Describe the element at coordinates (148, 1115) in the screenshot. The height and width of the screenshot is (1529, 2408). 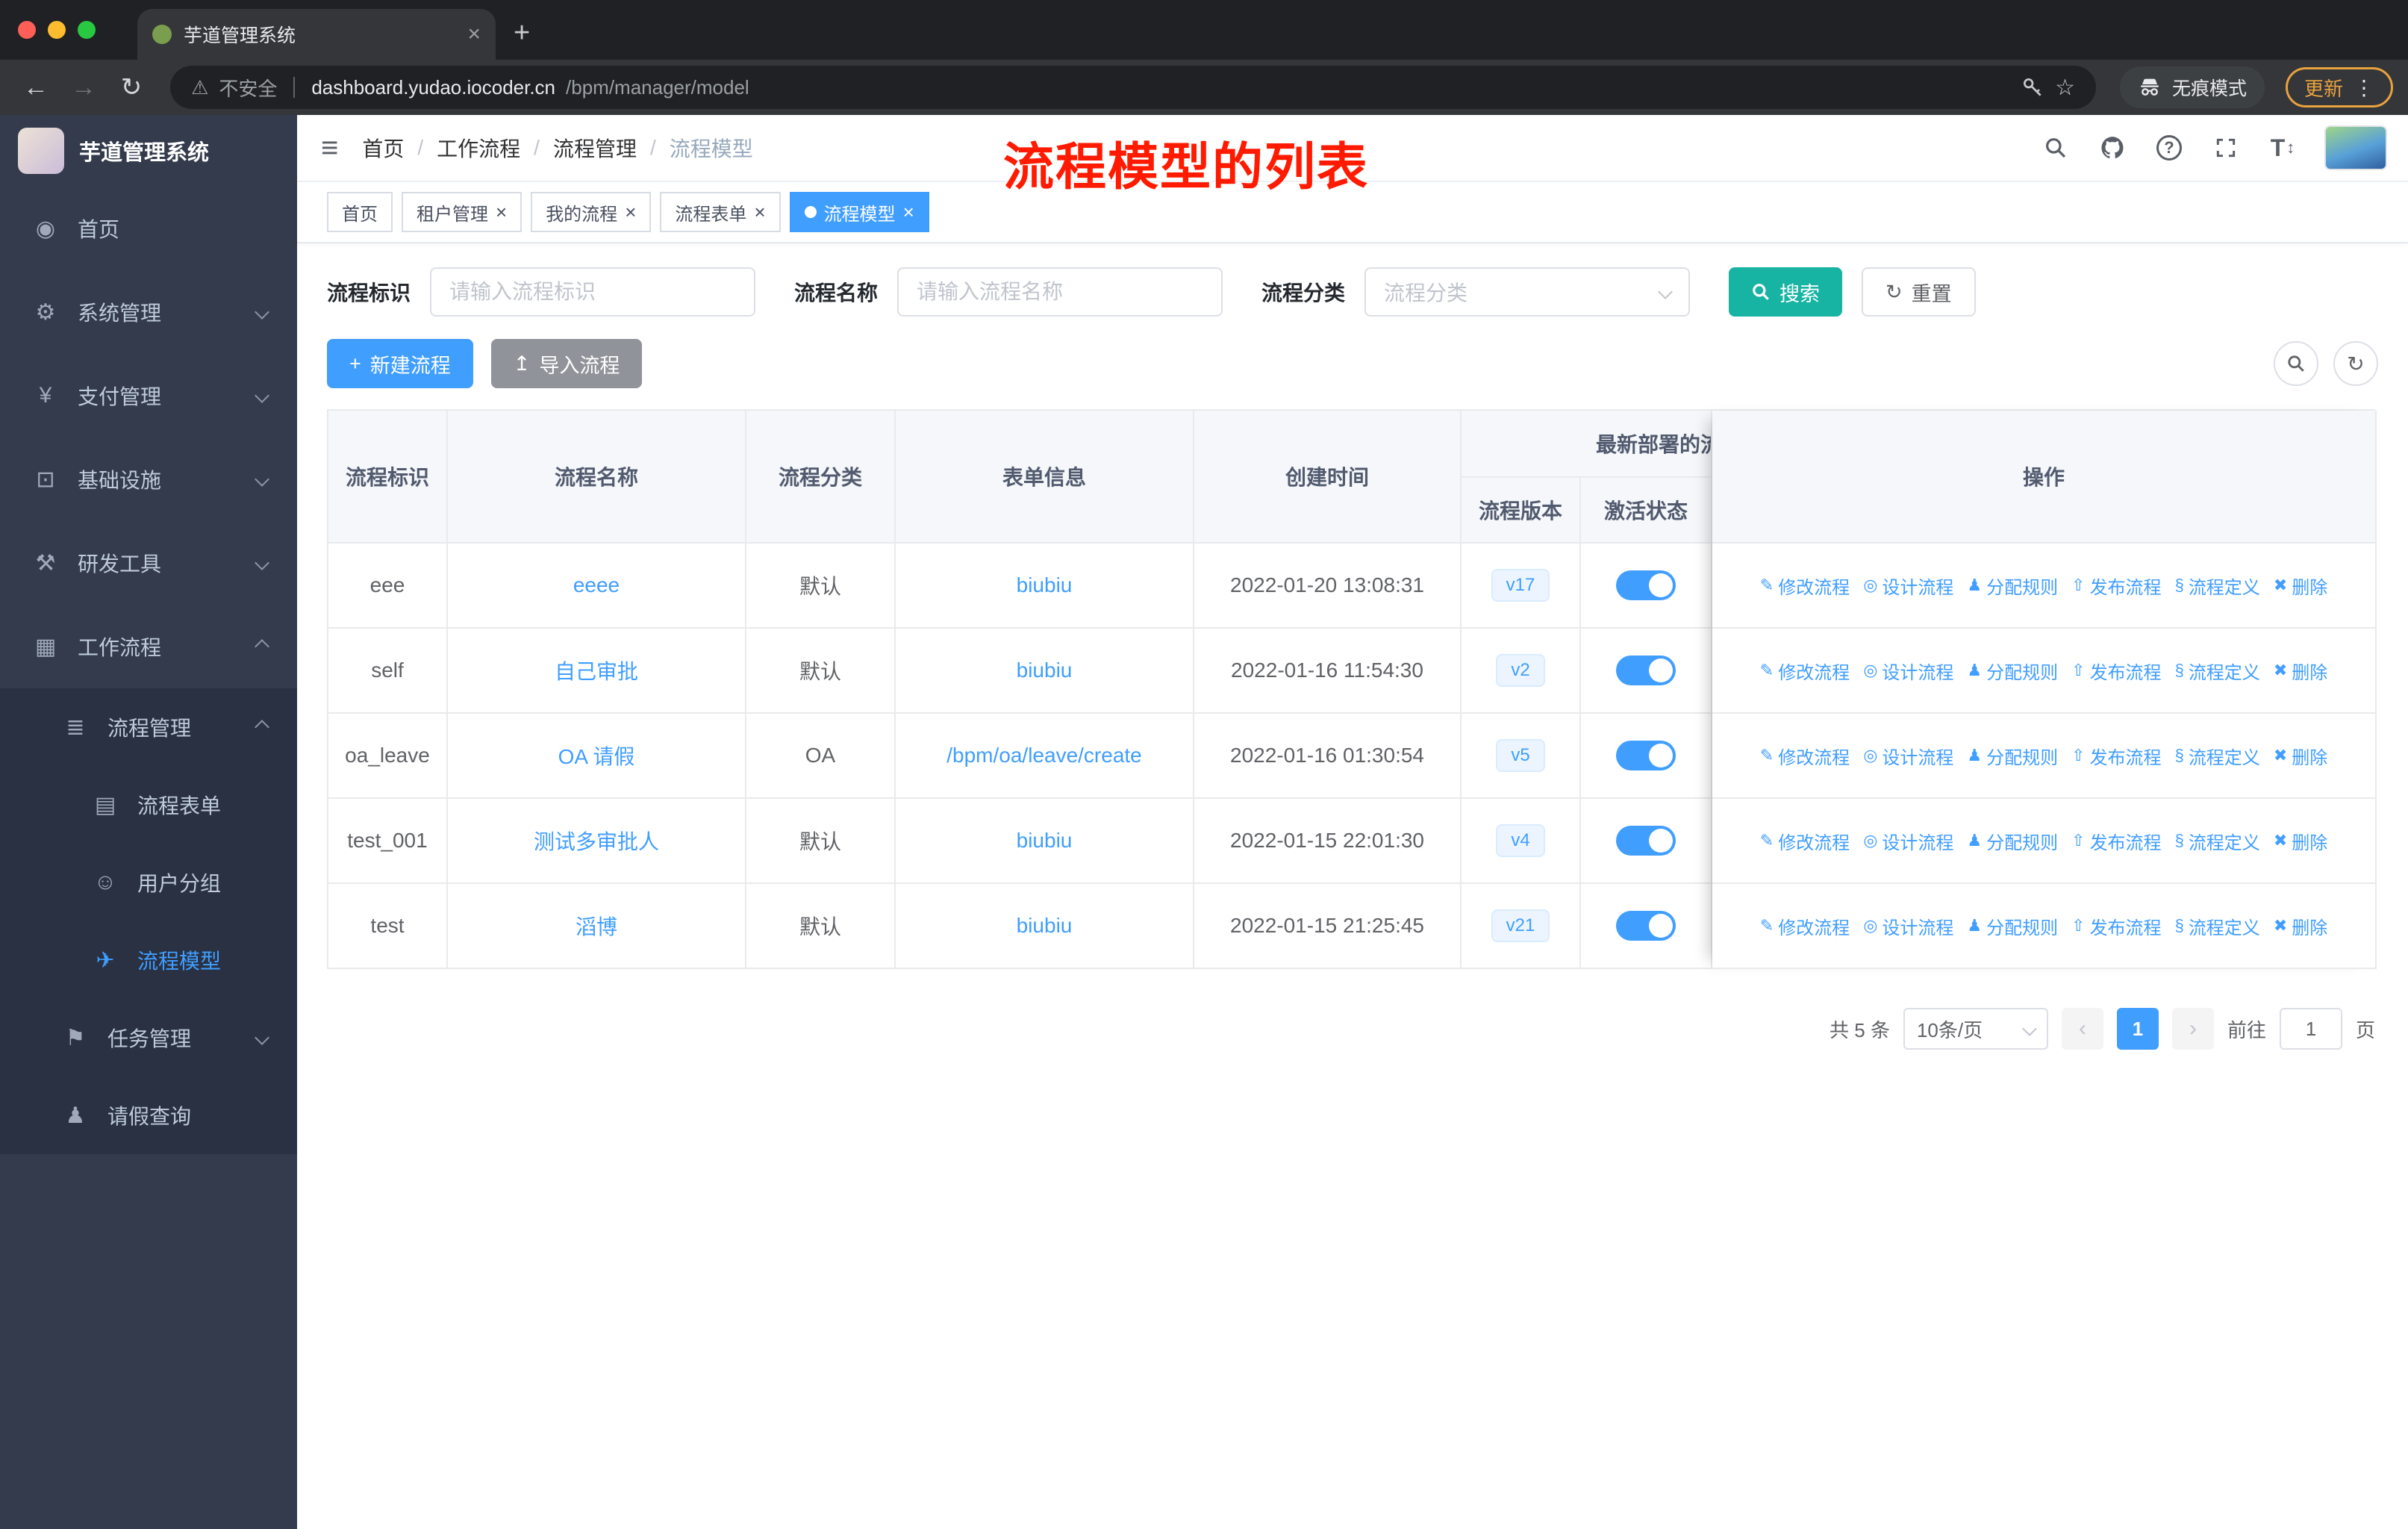
I see `sidebar-item-leave-query: ♟ 请假查询` at that location.